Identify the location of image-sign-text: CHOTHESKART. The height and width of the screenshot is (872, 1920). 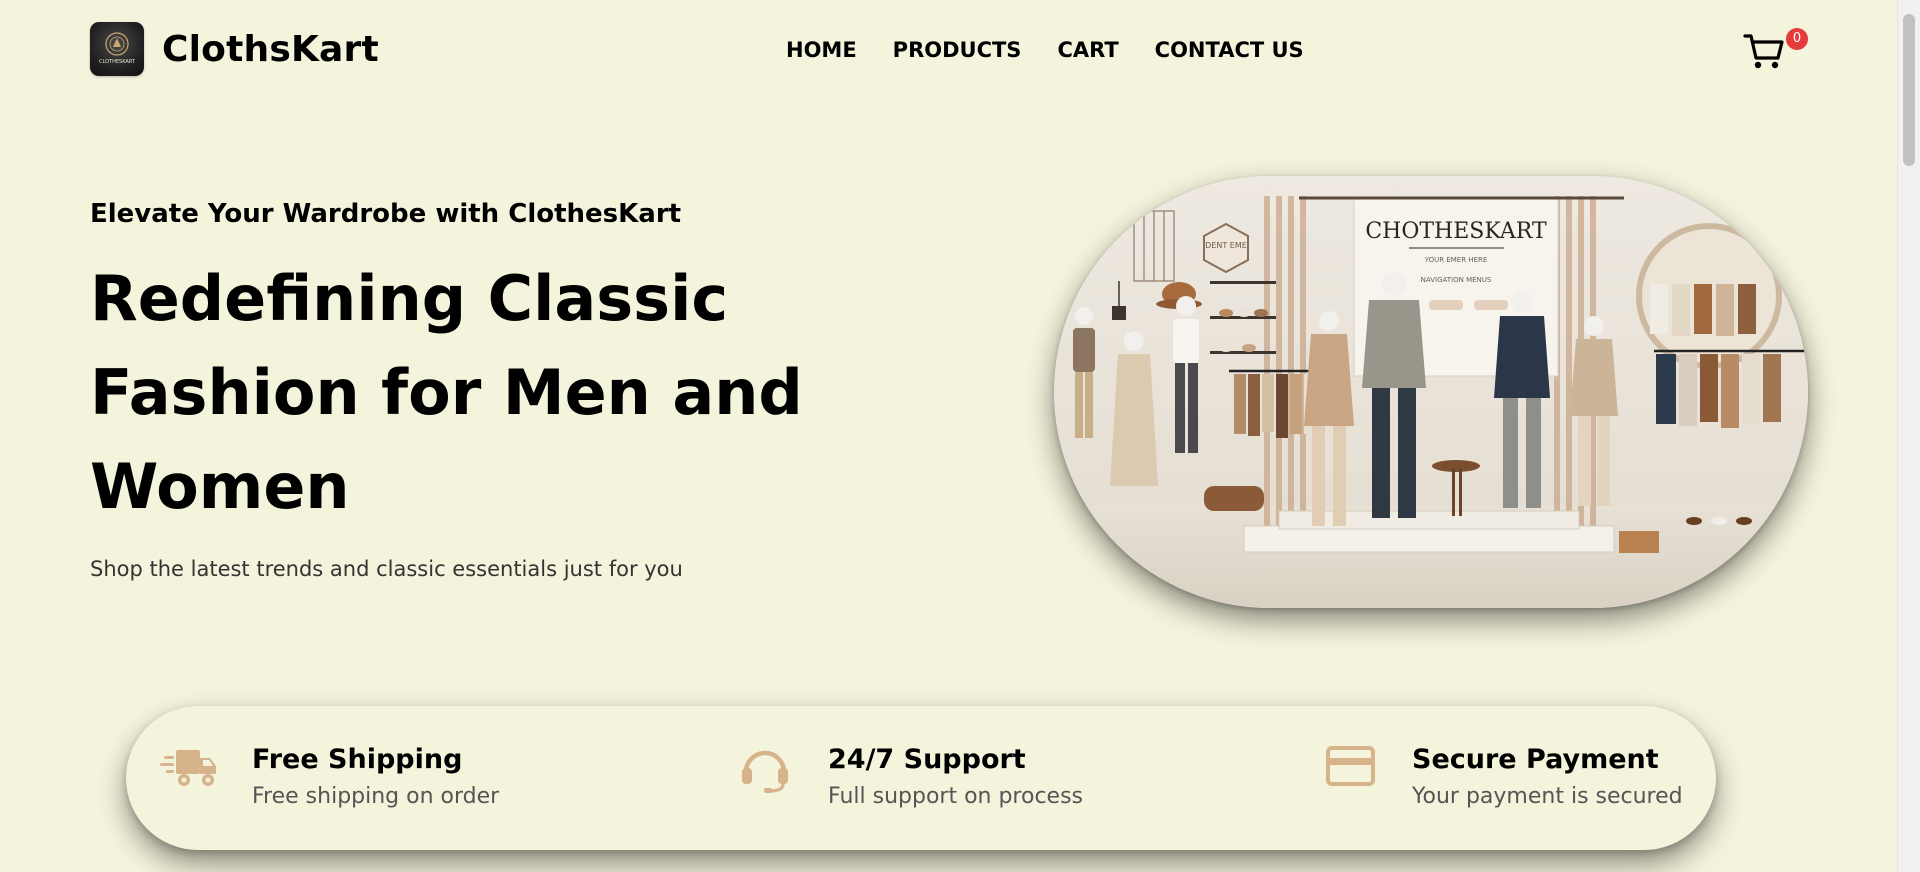
(1456, 231).